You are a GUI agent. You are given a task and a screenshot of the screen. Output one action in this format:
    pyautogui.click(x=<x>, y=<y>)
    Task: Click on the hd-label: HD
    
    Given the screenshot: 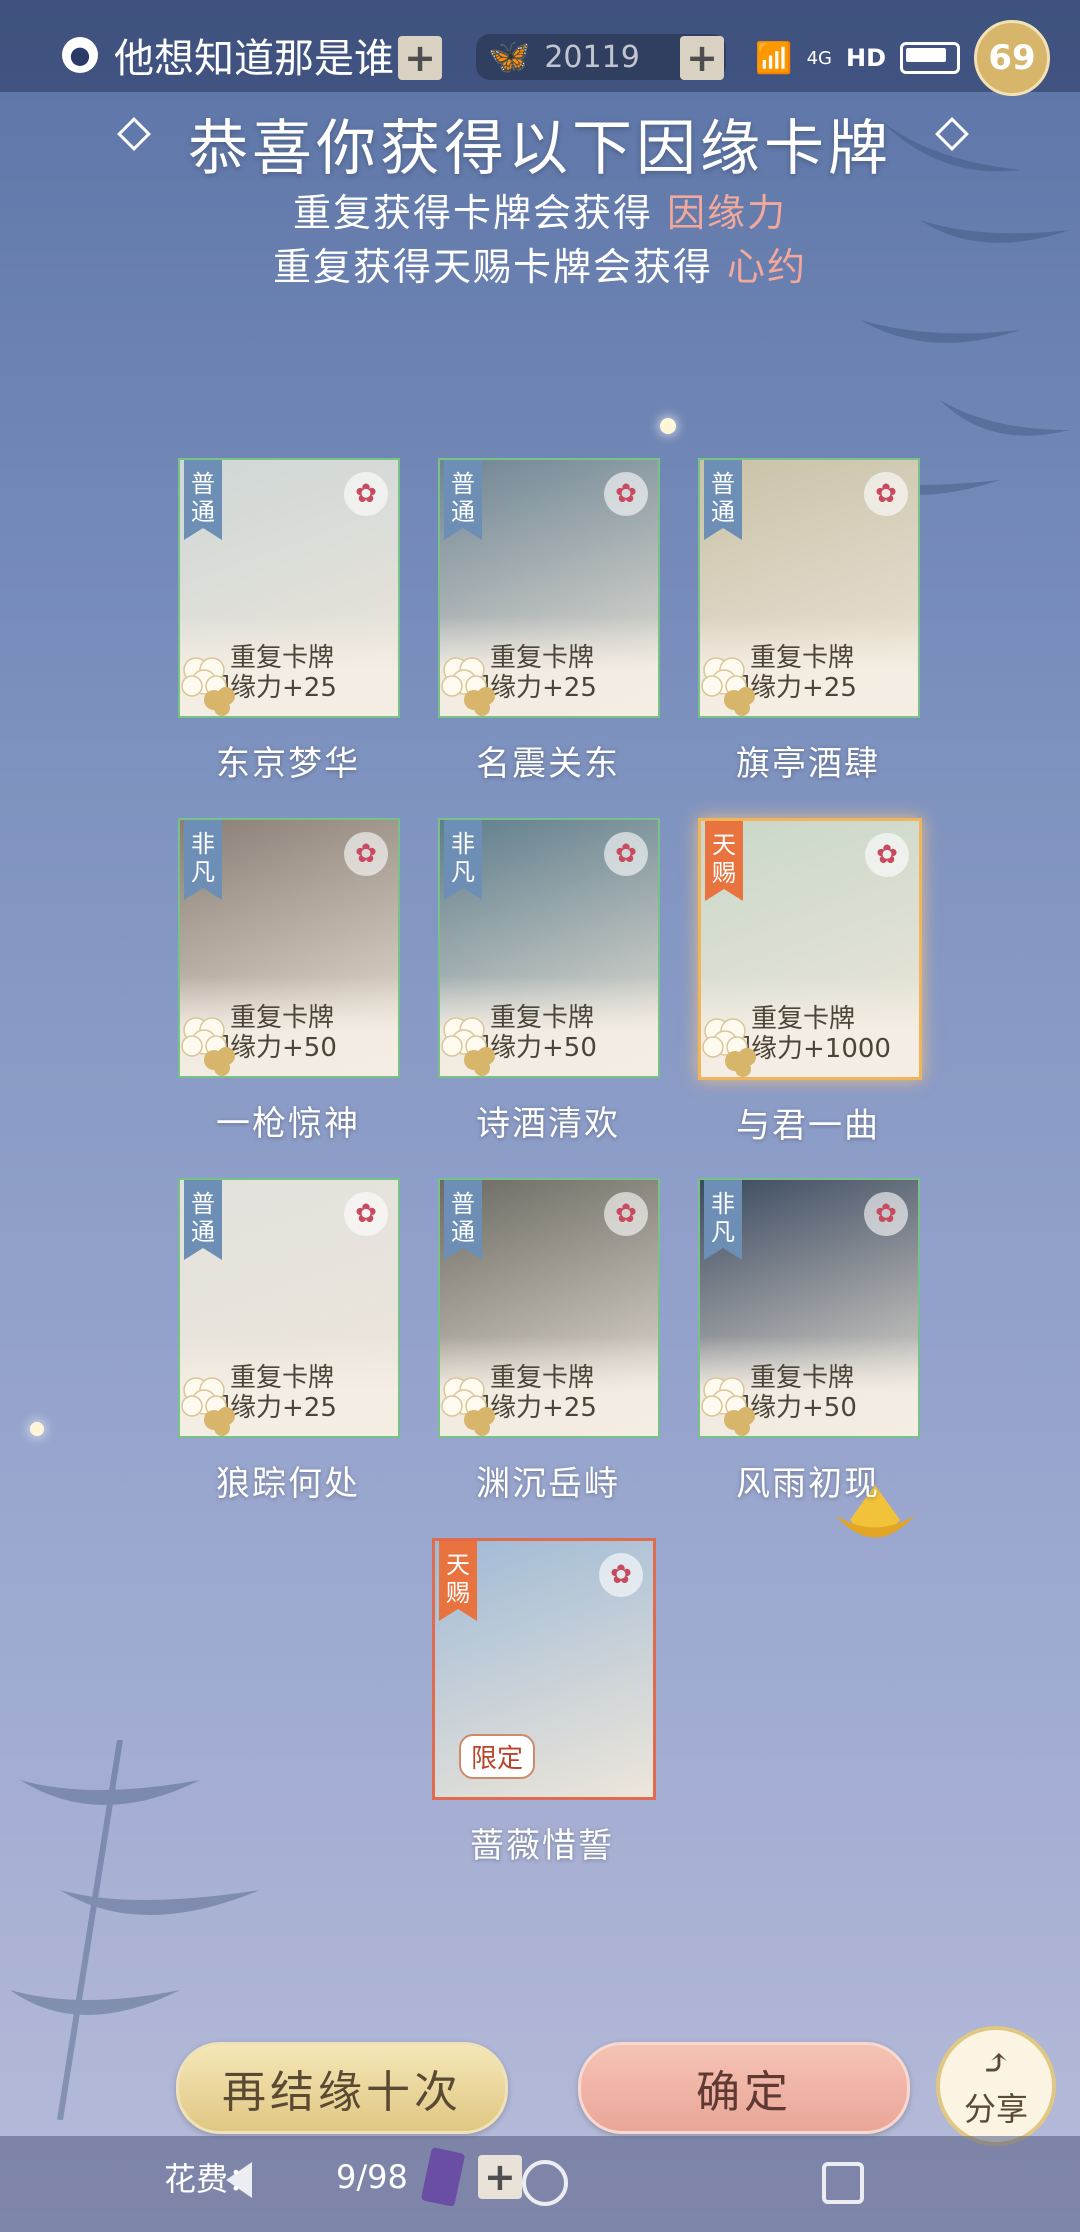 What is the action you would take?
    pyautogui.click(x=865, y=58)
    